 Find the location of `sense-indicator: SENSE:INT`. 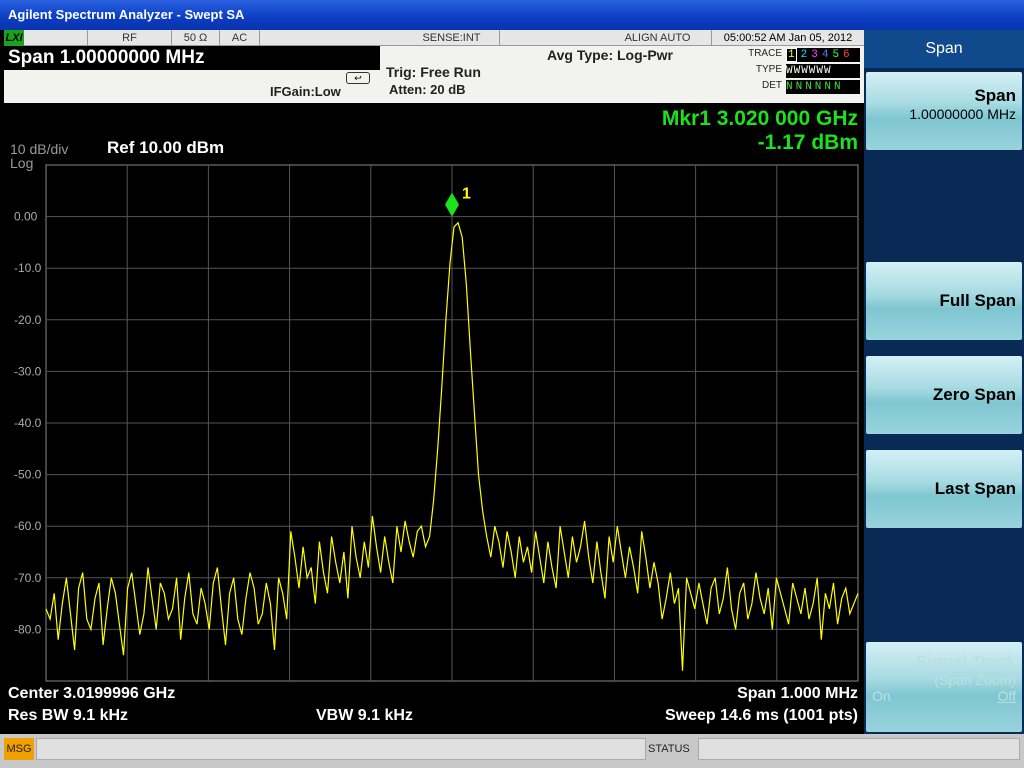

sense-indicator: SENSE:INT is located at coordinates (452, 38).